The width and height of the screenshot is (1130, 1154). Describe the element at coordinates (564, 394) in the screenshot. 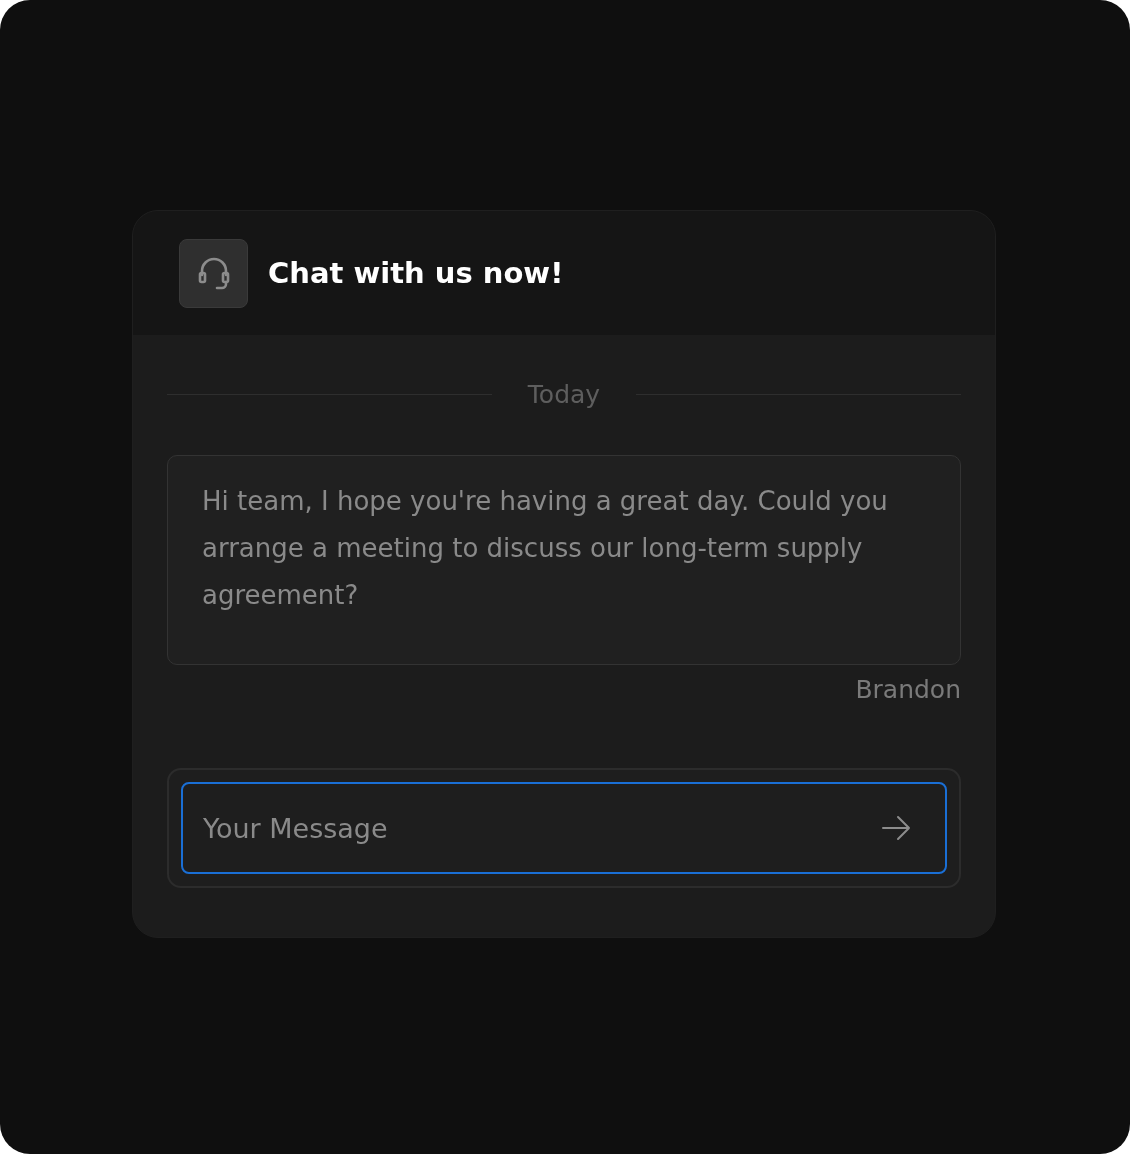

I see `date-label: Today` at that location.